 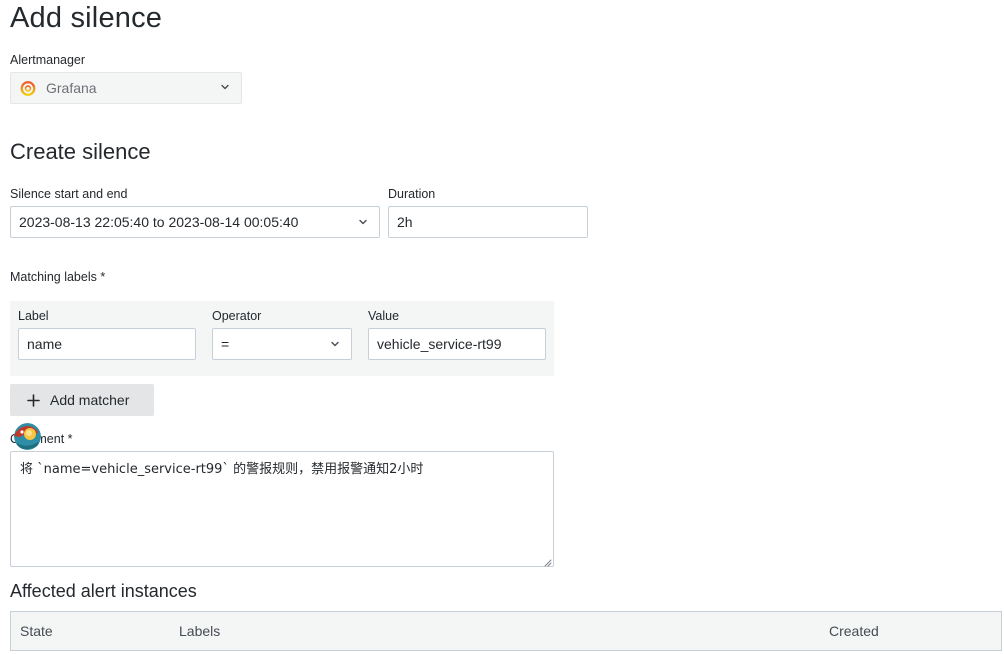 What do you see at coordinates (439, 344) in the screenshot?
I see `matcher-value-value: vehicle_service-rt99` at bounding box center [439, 344].